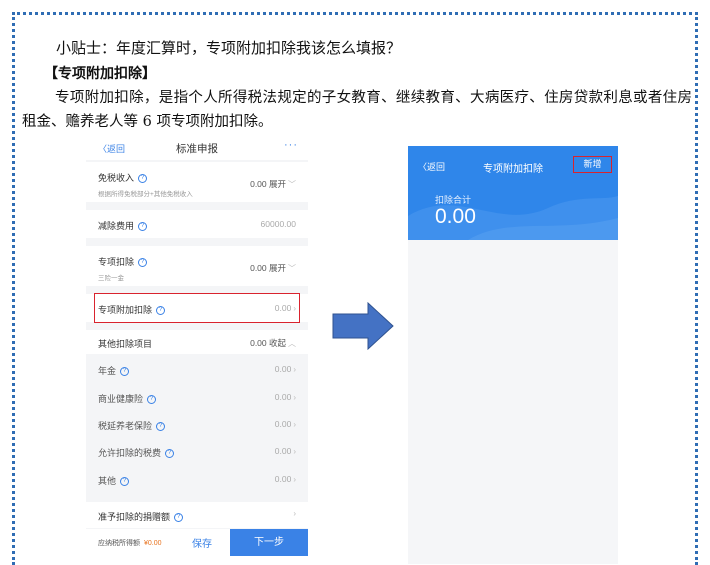  What do you see at coordinates (111, 278) in the screenshot?
I see `row-sublabel: 三险一金` at bounding box center [111, 278].